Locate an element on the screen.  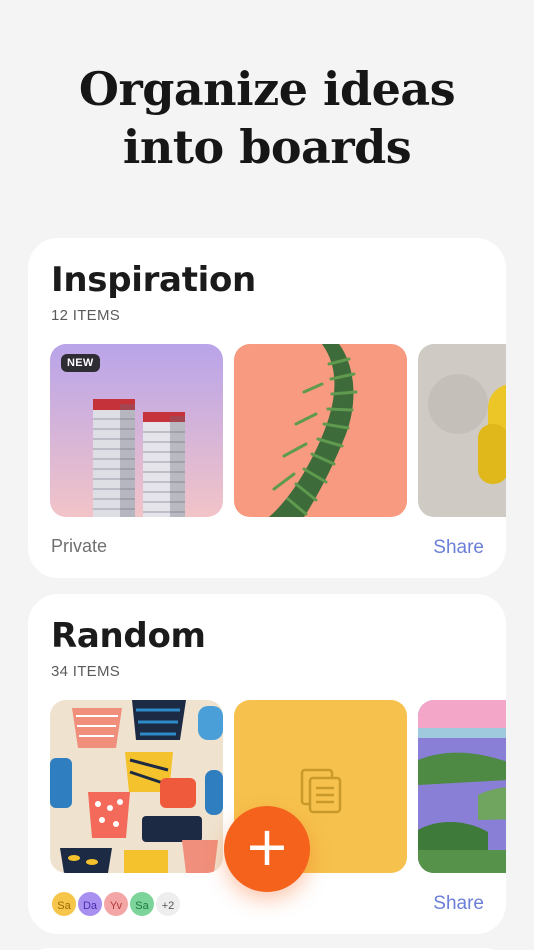
board-privacy-label: Private is located at coordinates (79, 546).